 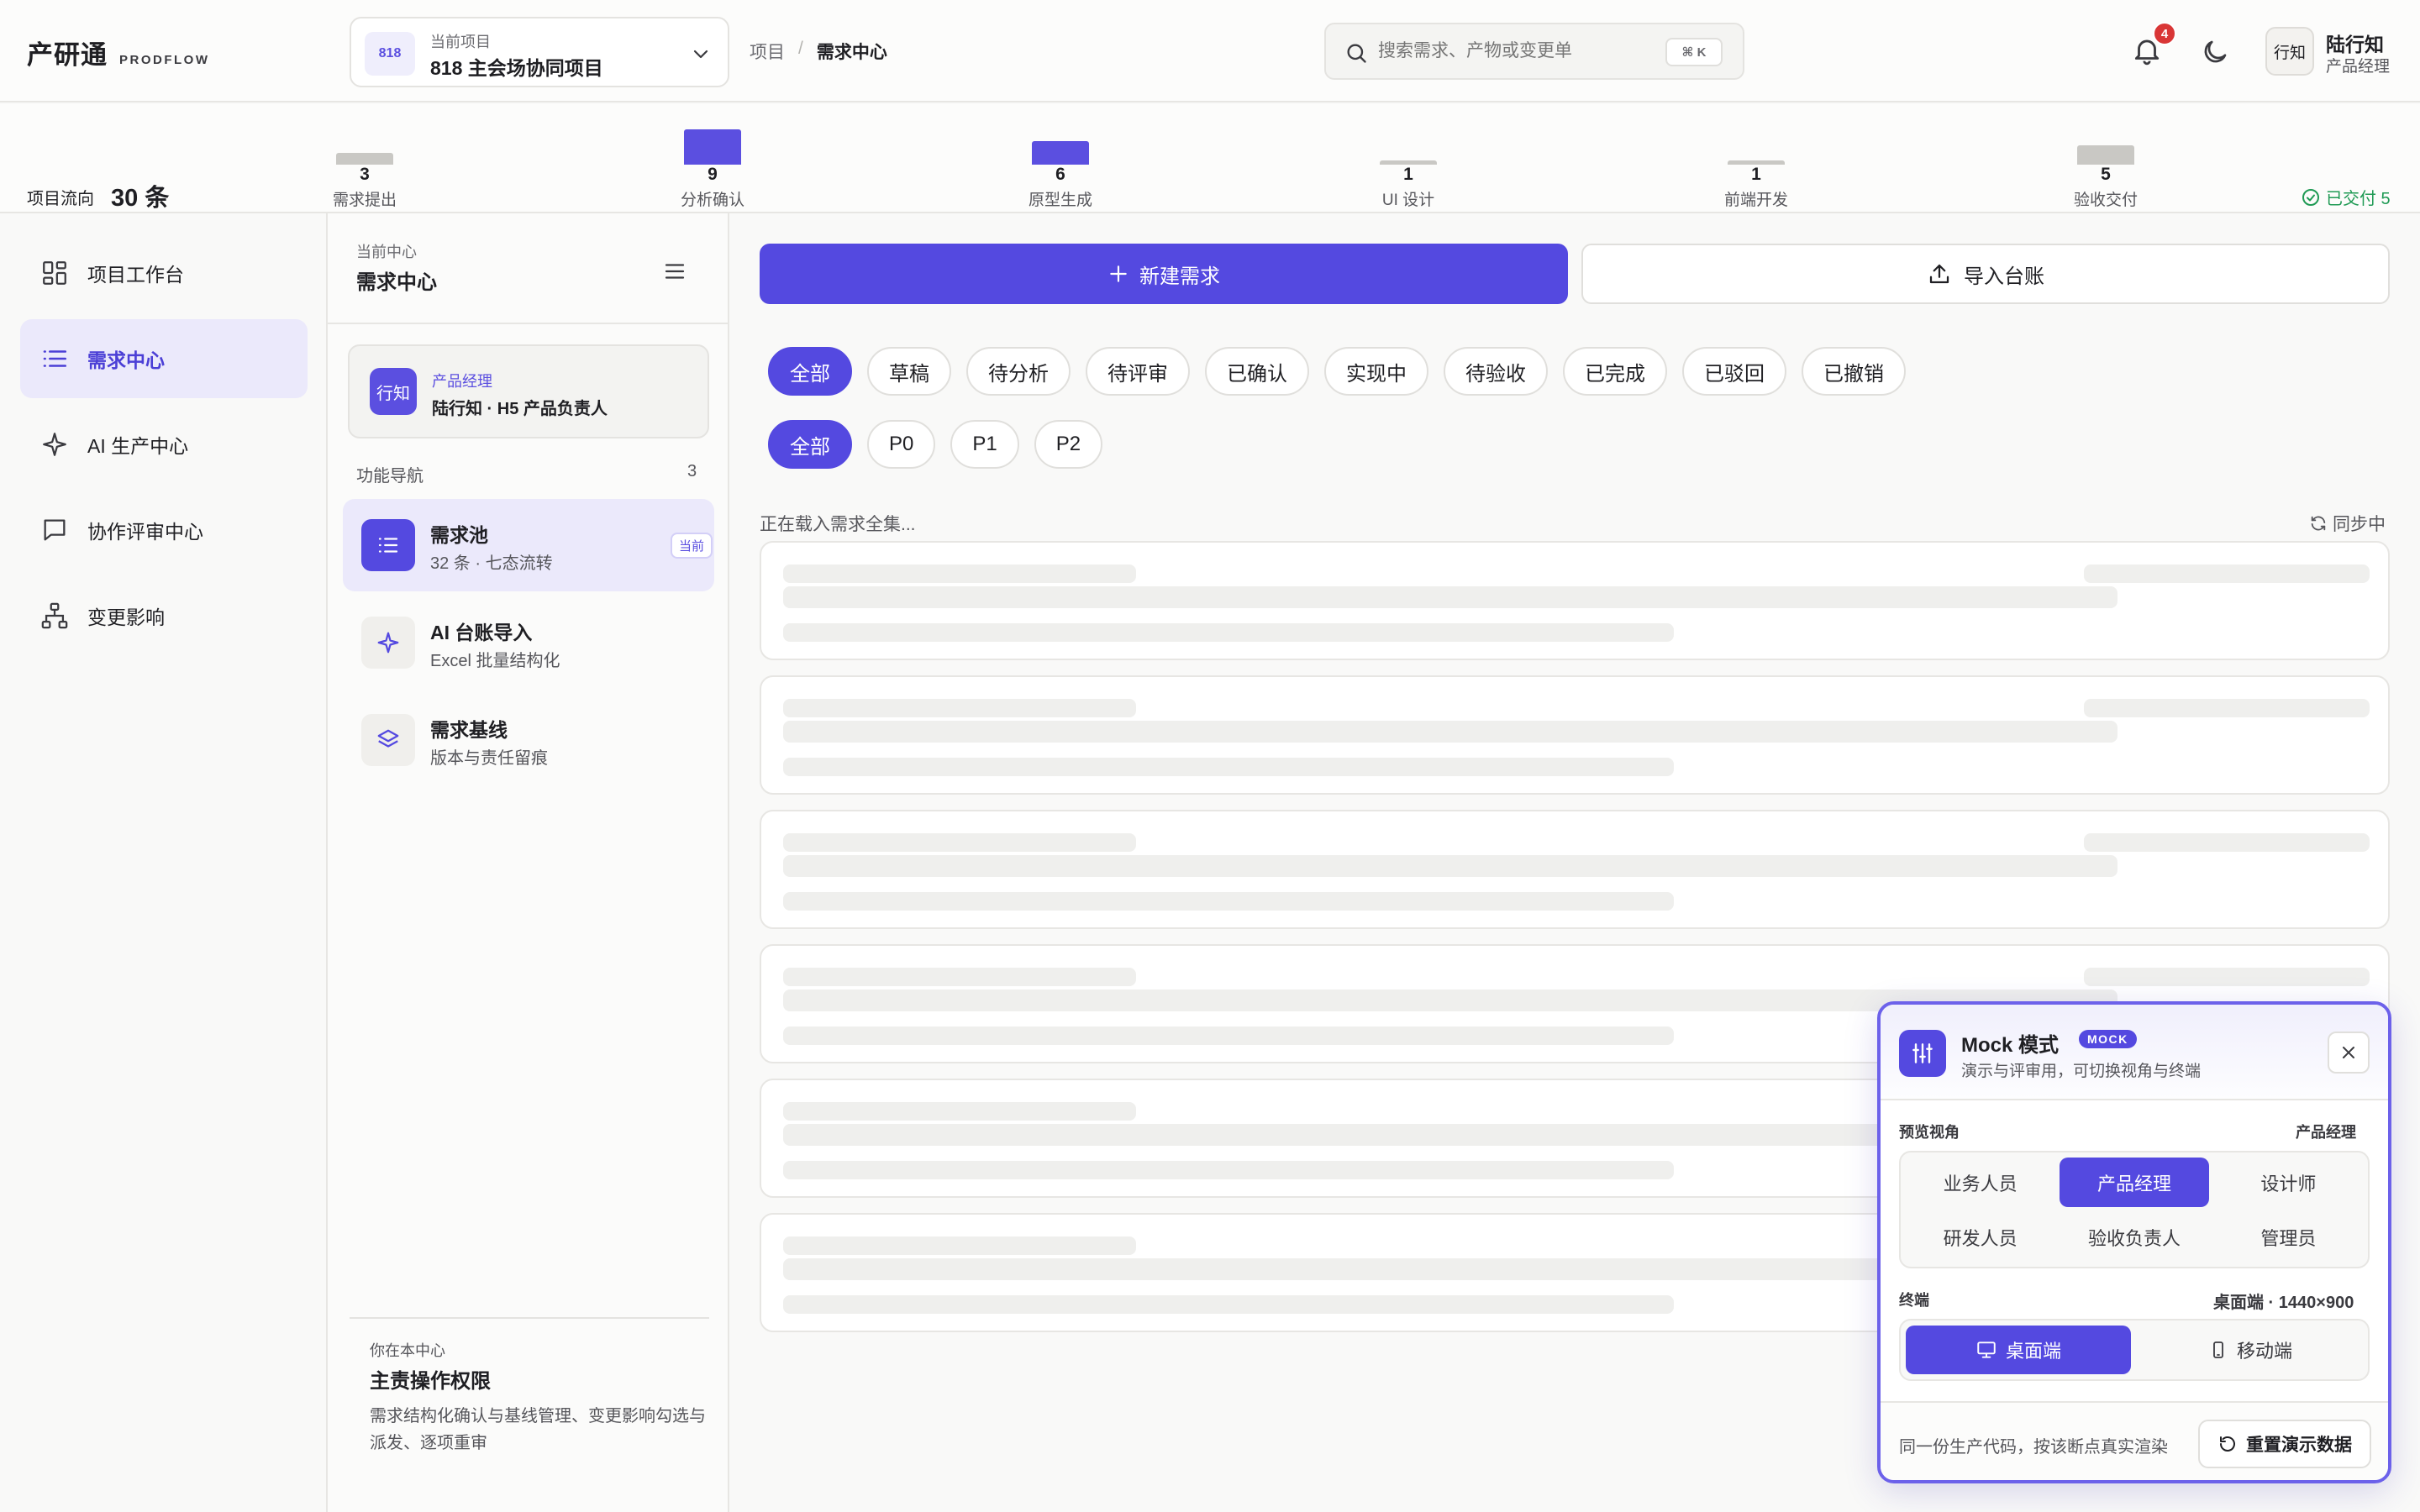 I want to click on subpanel-title: 需求中心, so click(x=397, y=282).